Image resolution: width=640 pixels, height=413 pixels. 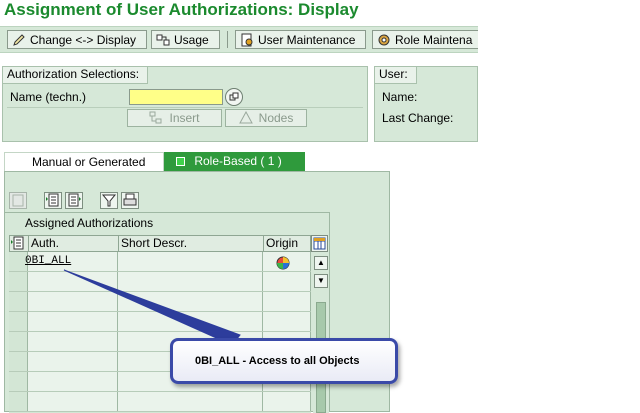 What do you see at coordinates (48, 261) in the screenshot?
I see `auth-link-0bi-all: 0BI_ALL` at bounding box center [48, 261].